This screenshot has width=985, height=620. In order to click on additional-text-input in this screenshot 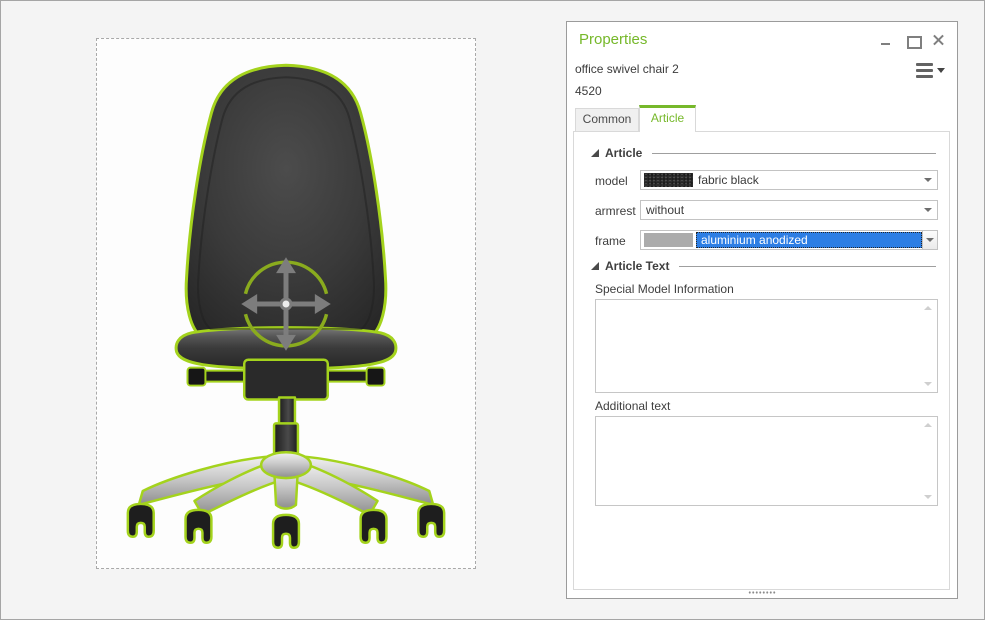, I will do `click(766, 461)`.